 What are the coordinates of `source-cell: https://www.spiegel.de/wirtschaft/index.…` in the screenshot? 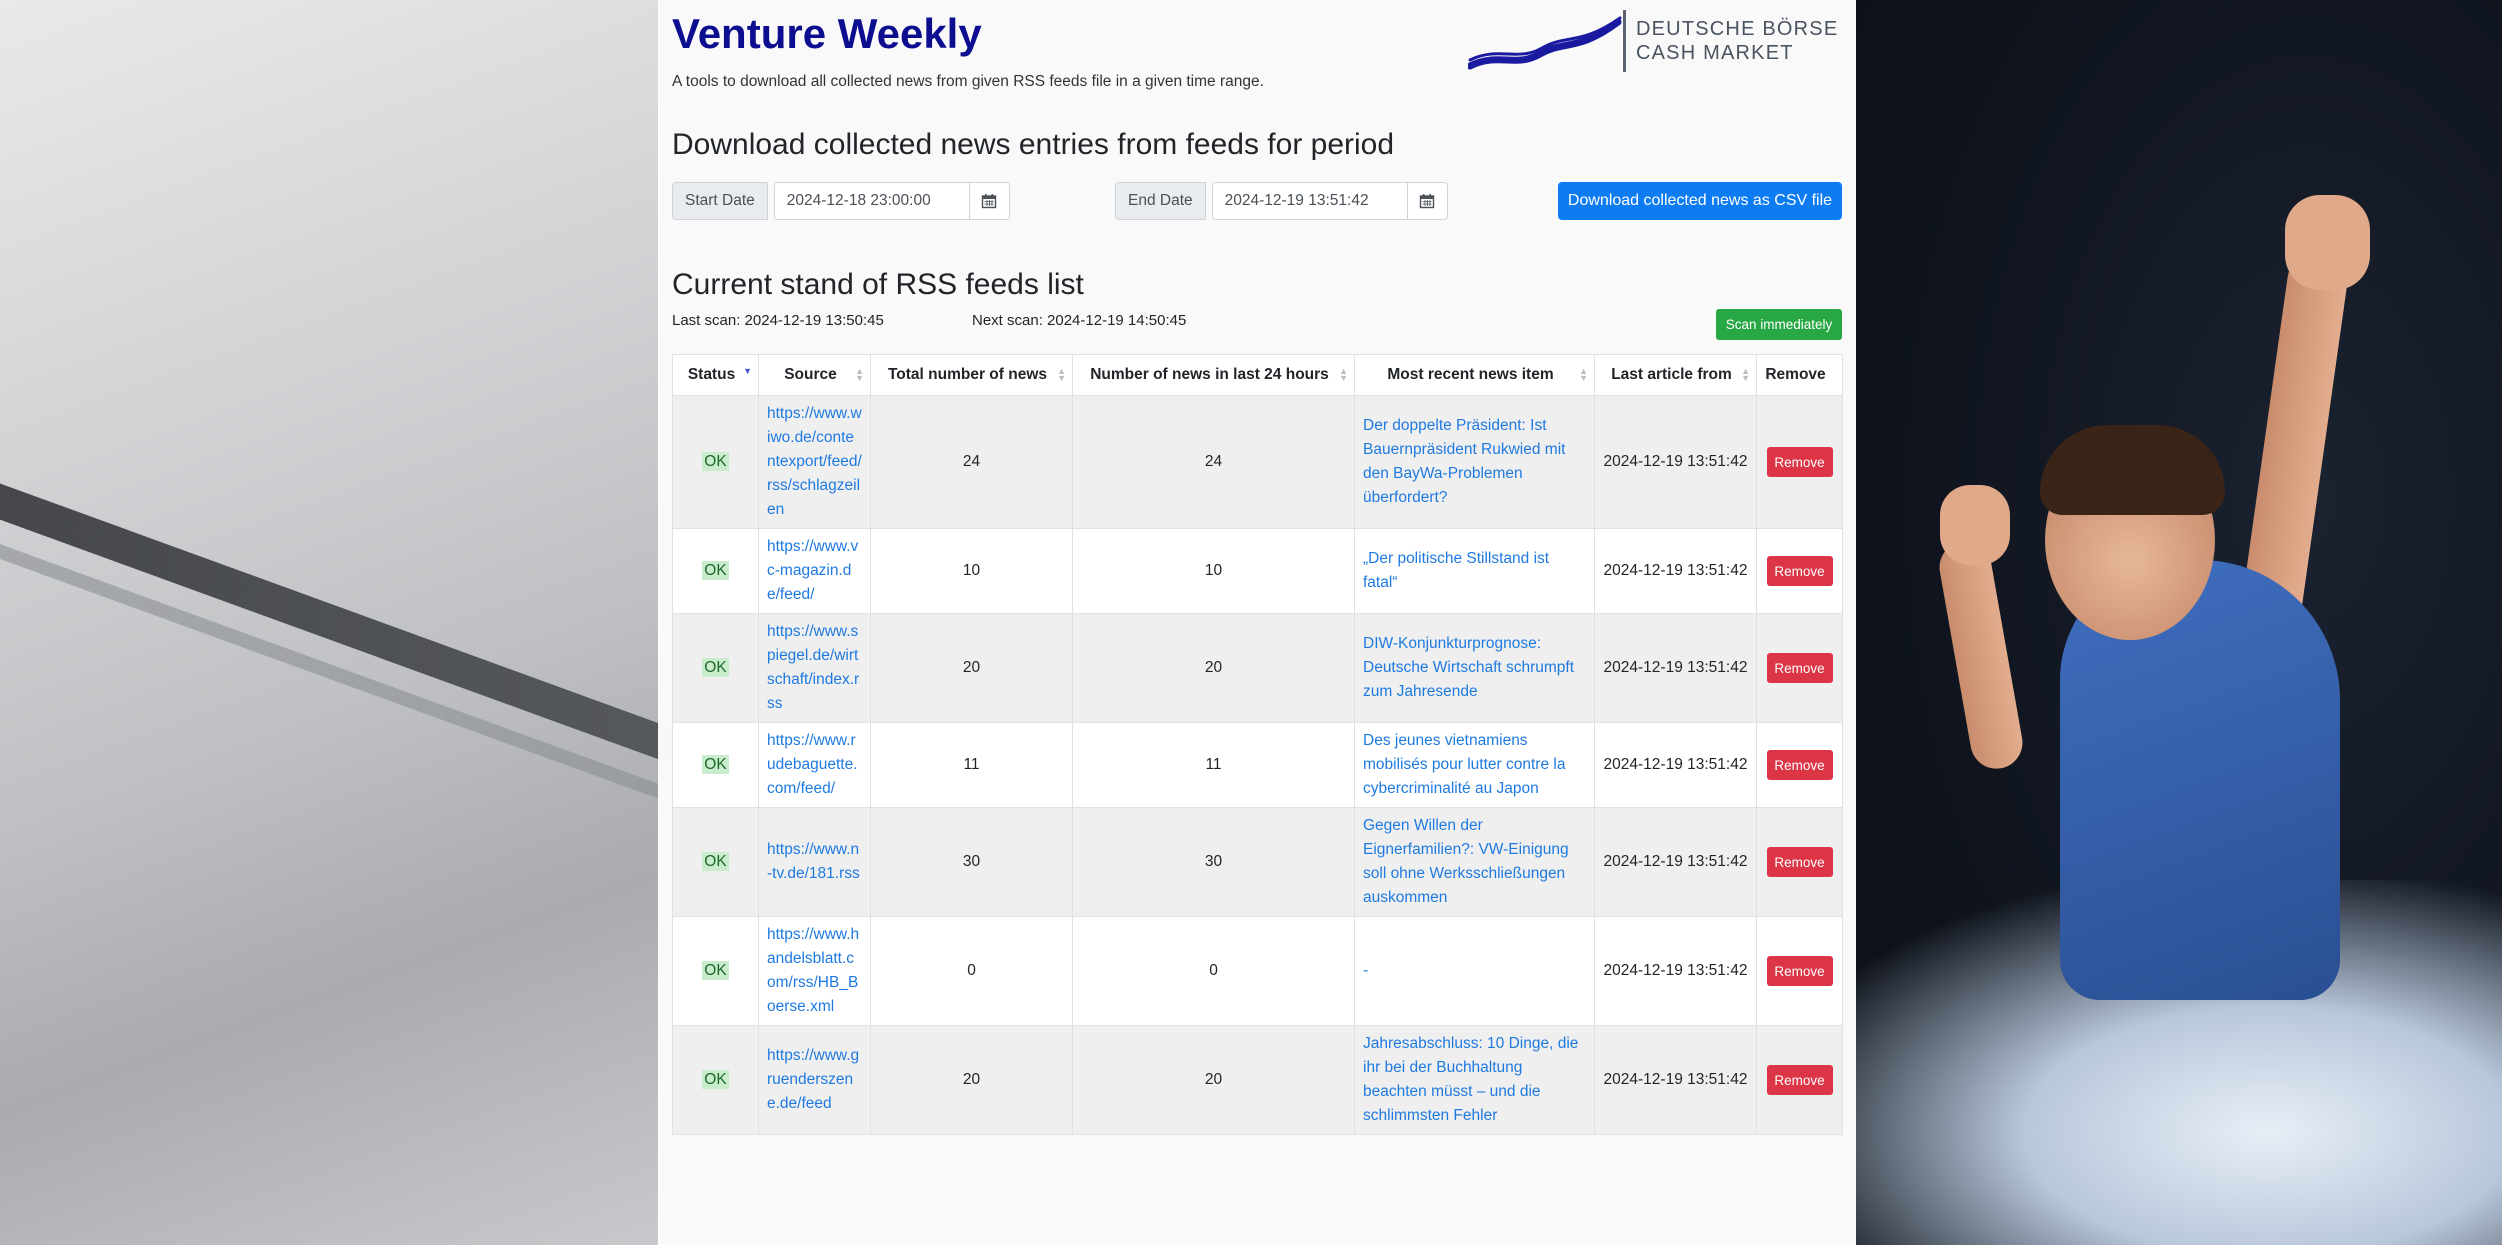 It's located at (814, 668).